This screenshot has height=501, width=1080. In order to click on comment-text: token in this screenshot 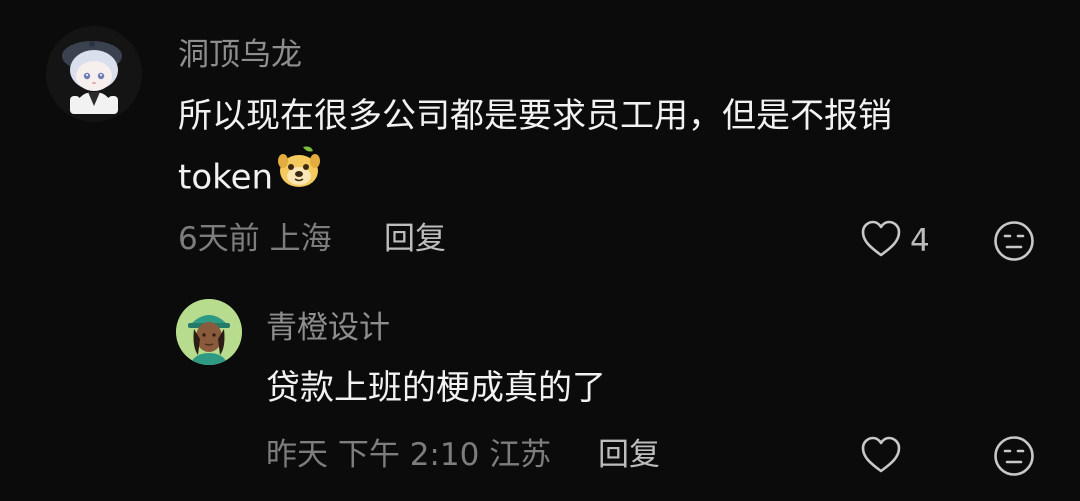, I will do `click(250, 179)`.